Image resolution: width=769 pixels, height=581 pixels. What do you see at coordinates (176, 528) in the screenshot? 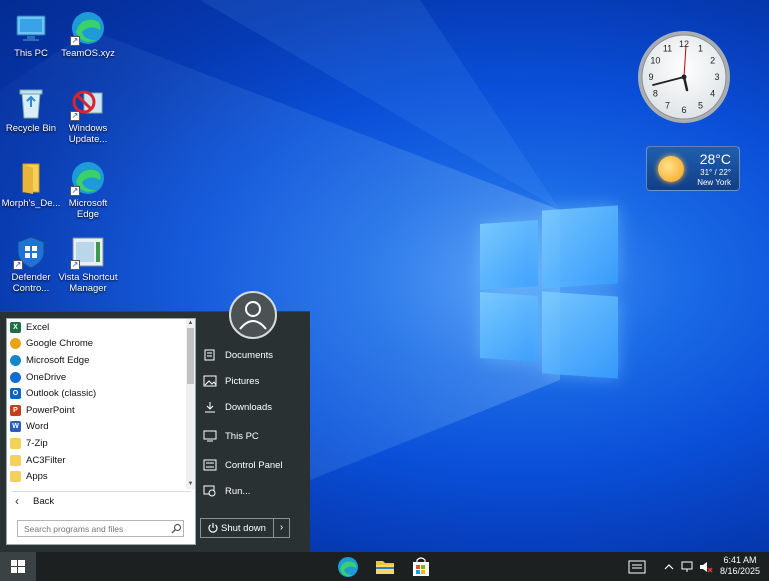
I see `search-icon` at bounding box center [176, 528].